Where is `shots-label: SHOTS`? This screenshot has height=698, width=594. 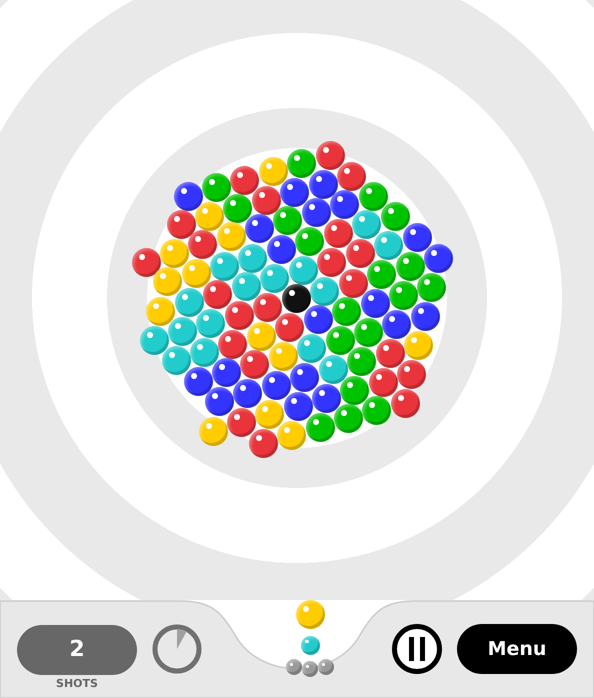 shots-label: SHOTS is located at coordinates (77, 683).